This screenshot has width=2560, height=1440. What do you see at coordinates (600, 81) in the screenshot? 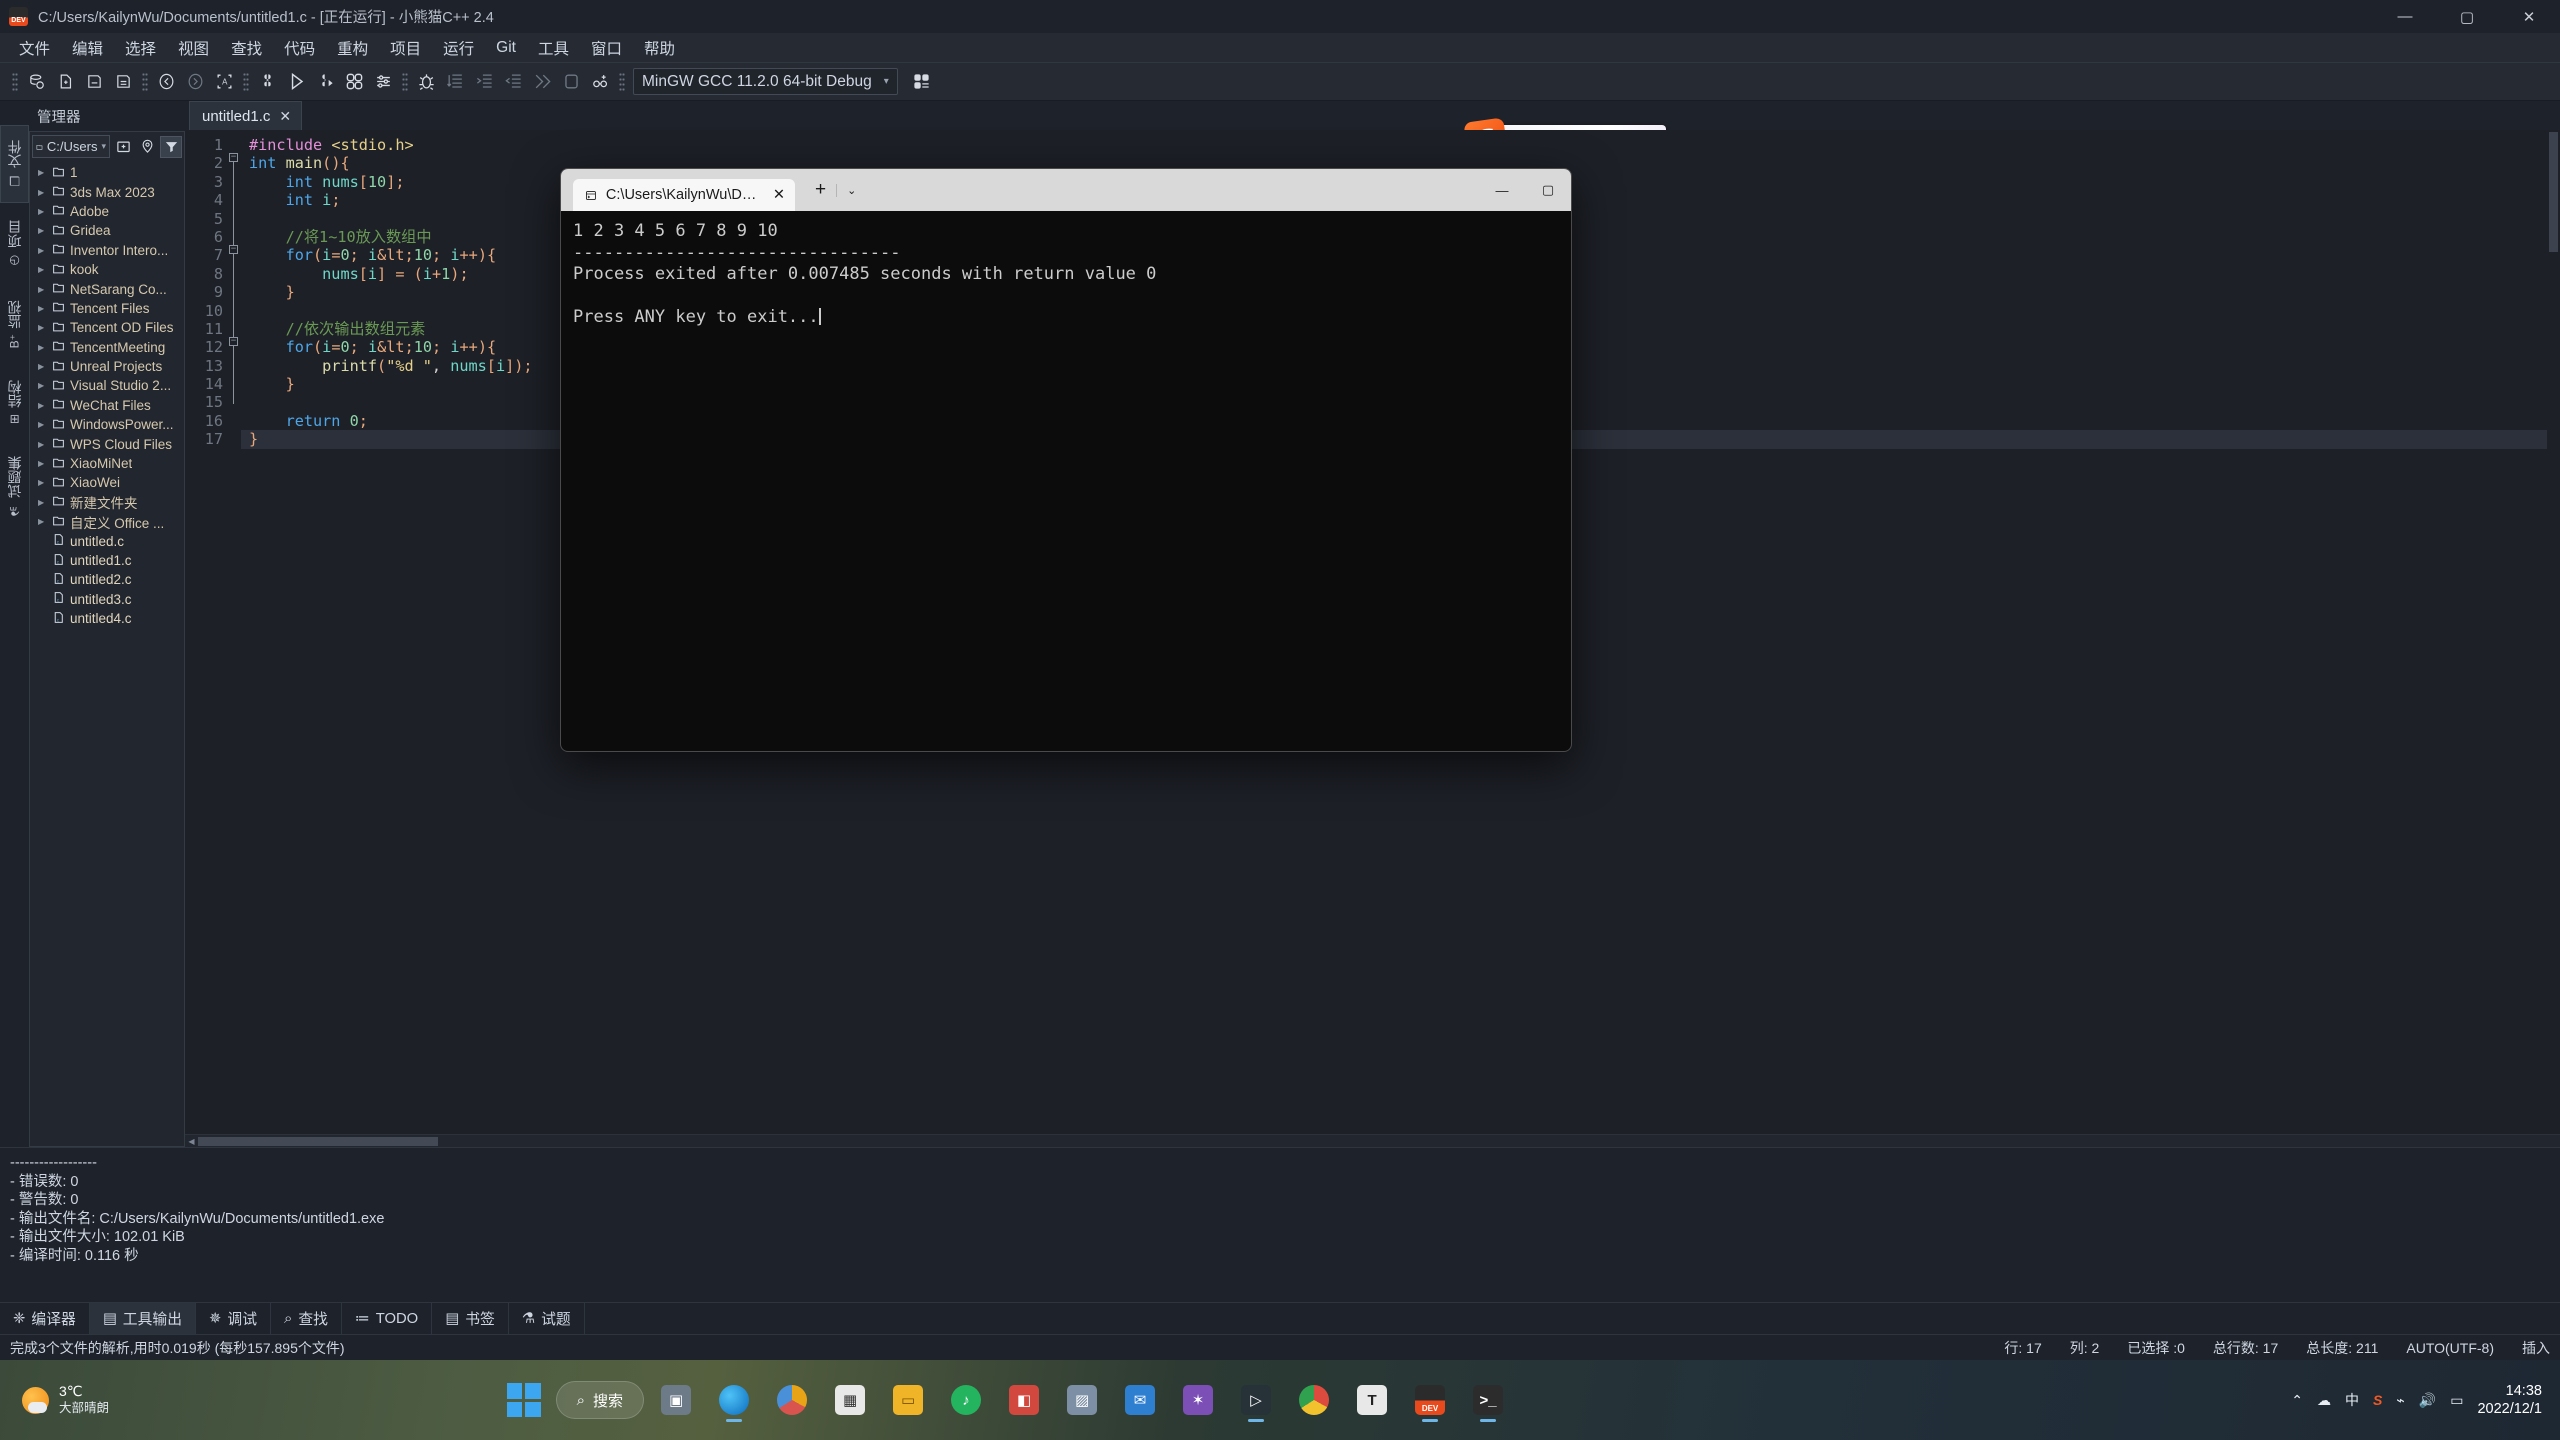
I see `add-watch-icon` at bounding box center [600, 81].